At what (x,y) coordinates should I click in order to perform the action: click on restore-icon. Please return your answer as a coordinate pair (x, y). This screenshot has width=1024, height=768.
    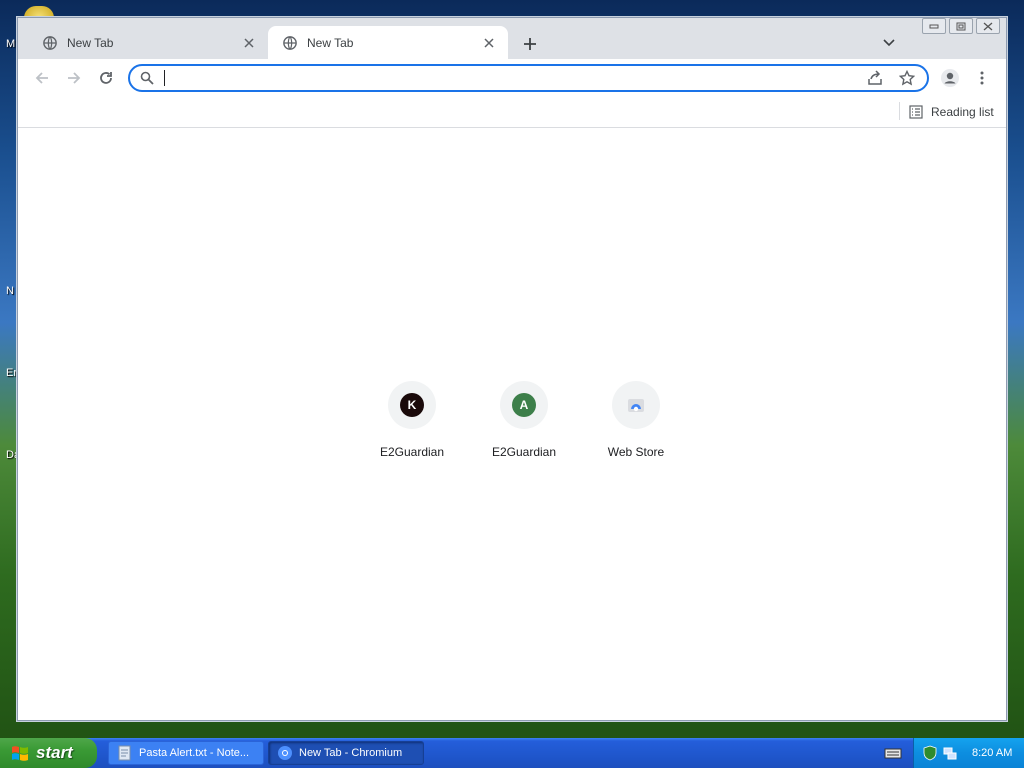
    Looking at the image, I should click on (961, 26).